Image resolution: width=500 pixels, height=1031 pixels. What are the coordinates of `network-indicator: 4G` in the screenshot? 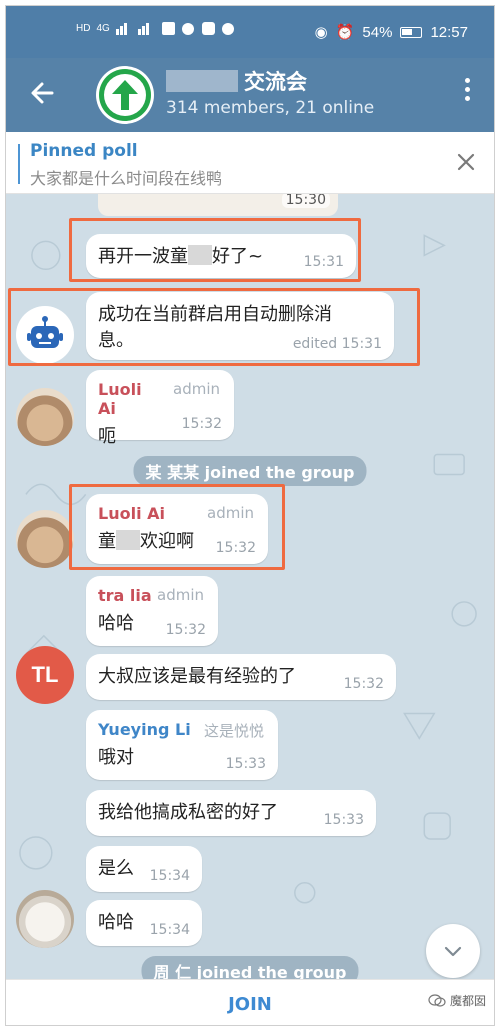 It's located at (103, 28).